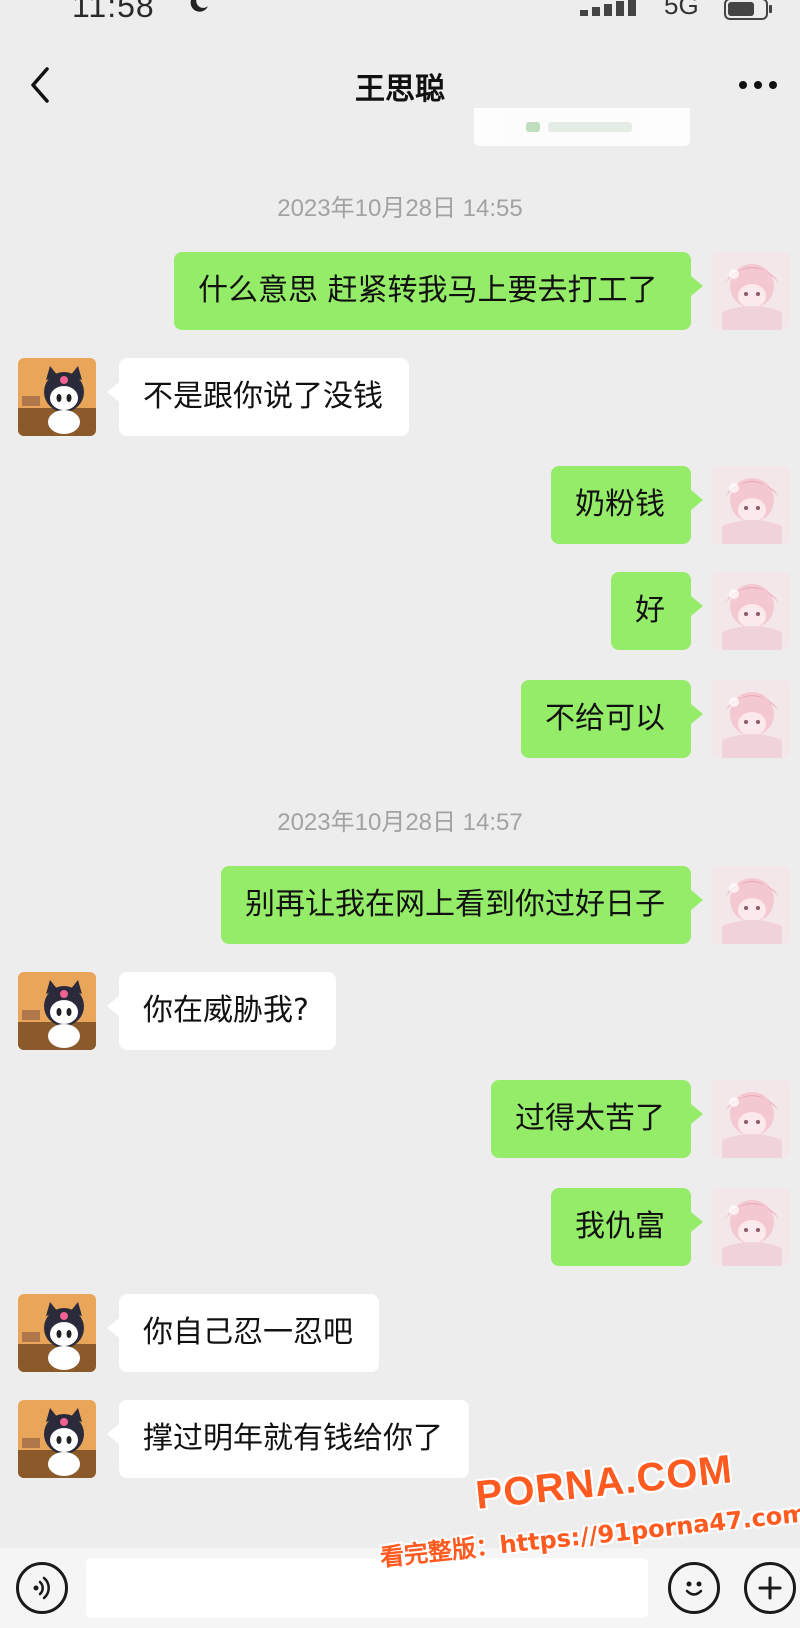 Image resolution: width=800 pixels, height=1628 pixels. I want to click on signal-icon, so click(608, 8).